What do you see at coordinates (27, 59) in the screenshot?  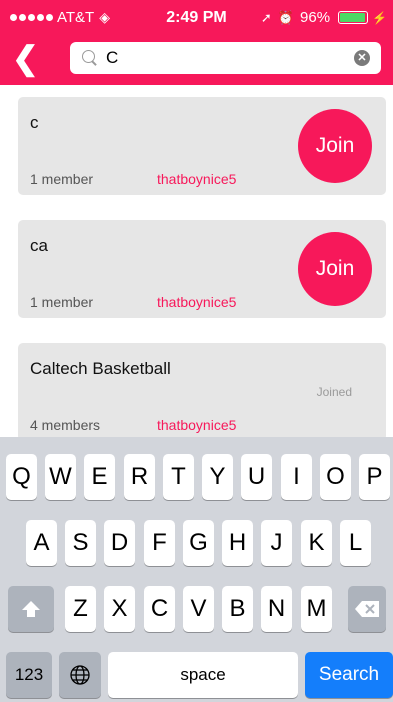 I see `back-chevron-icon: ❮` at bounding box center [27, 59].